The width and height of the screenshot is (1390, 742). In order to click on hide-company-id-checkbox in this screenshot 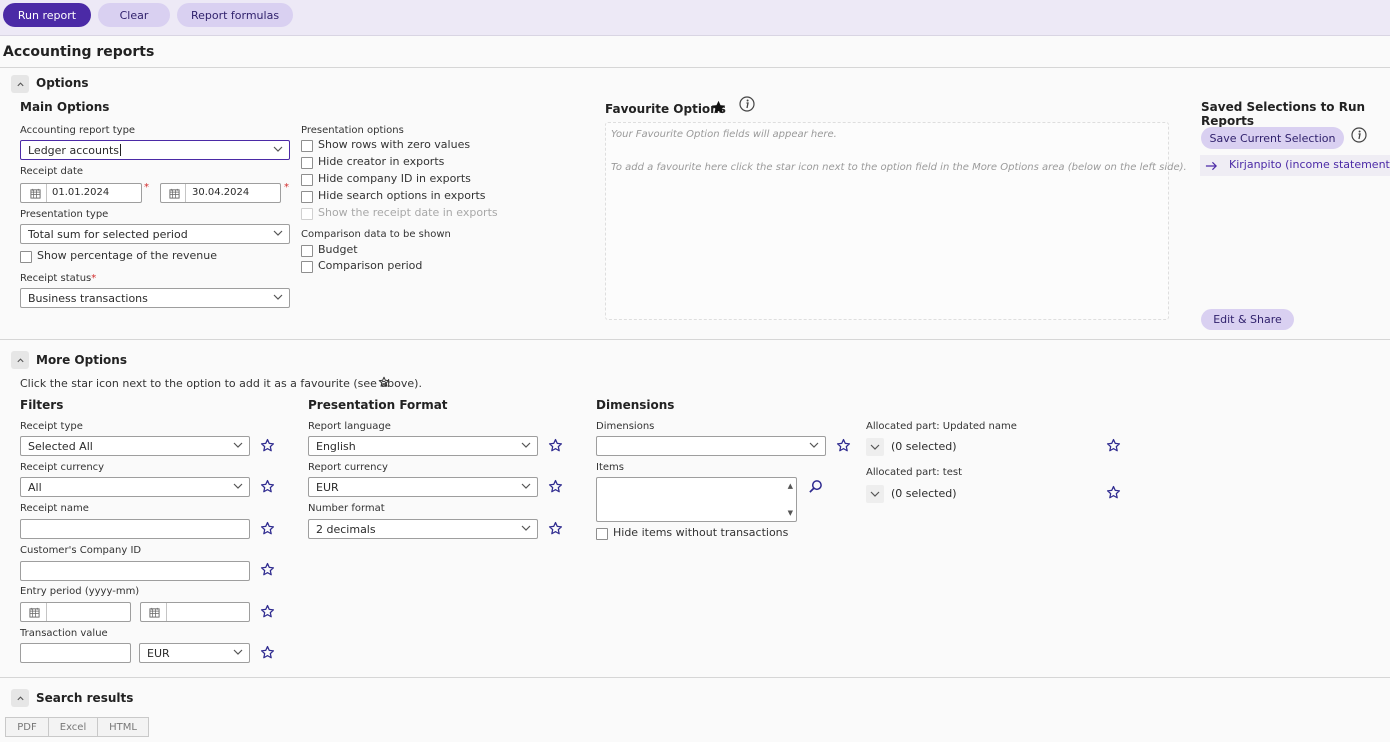, I will do `click(307, 180)`.